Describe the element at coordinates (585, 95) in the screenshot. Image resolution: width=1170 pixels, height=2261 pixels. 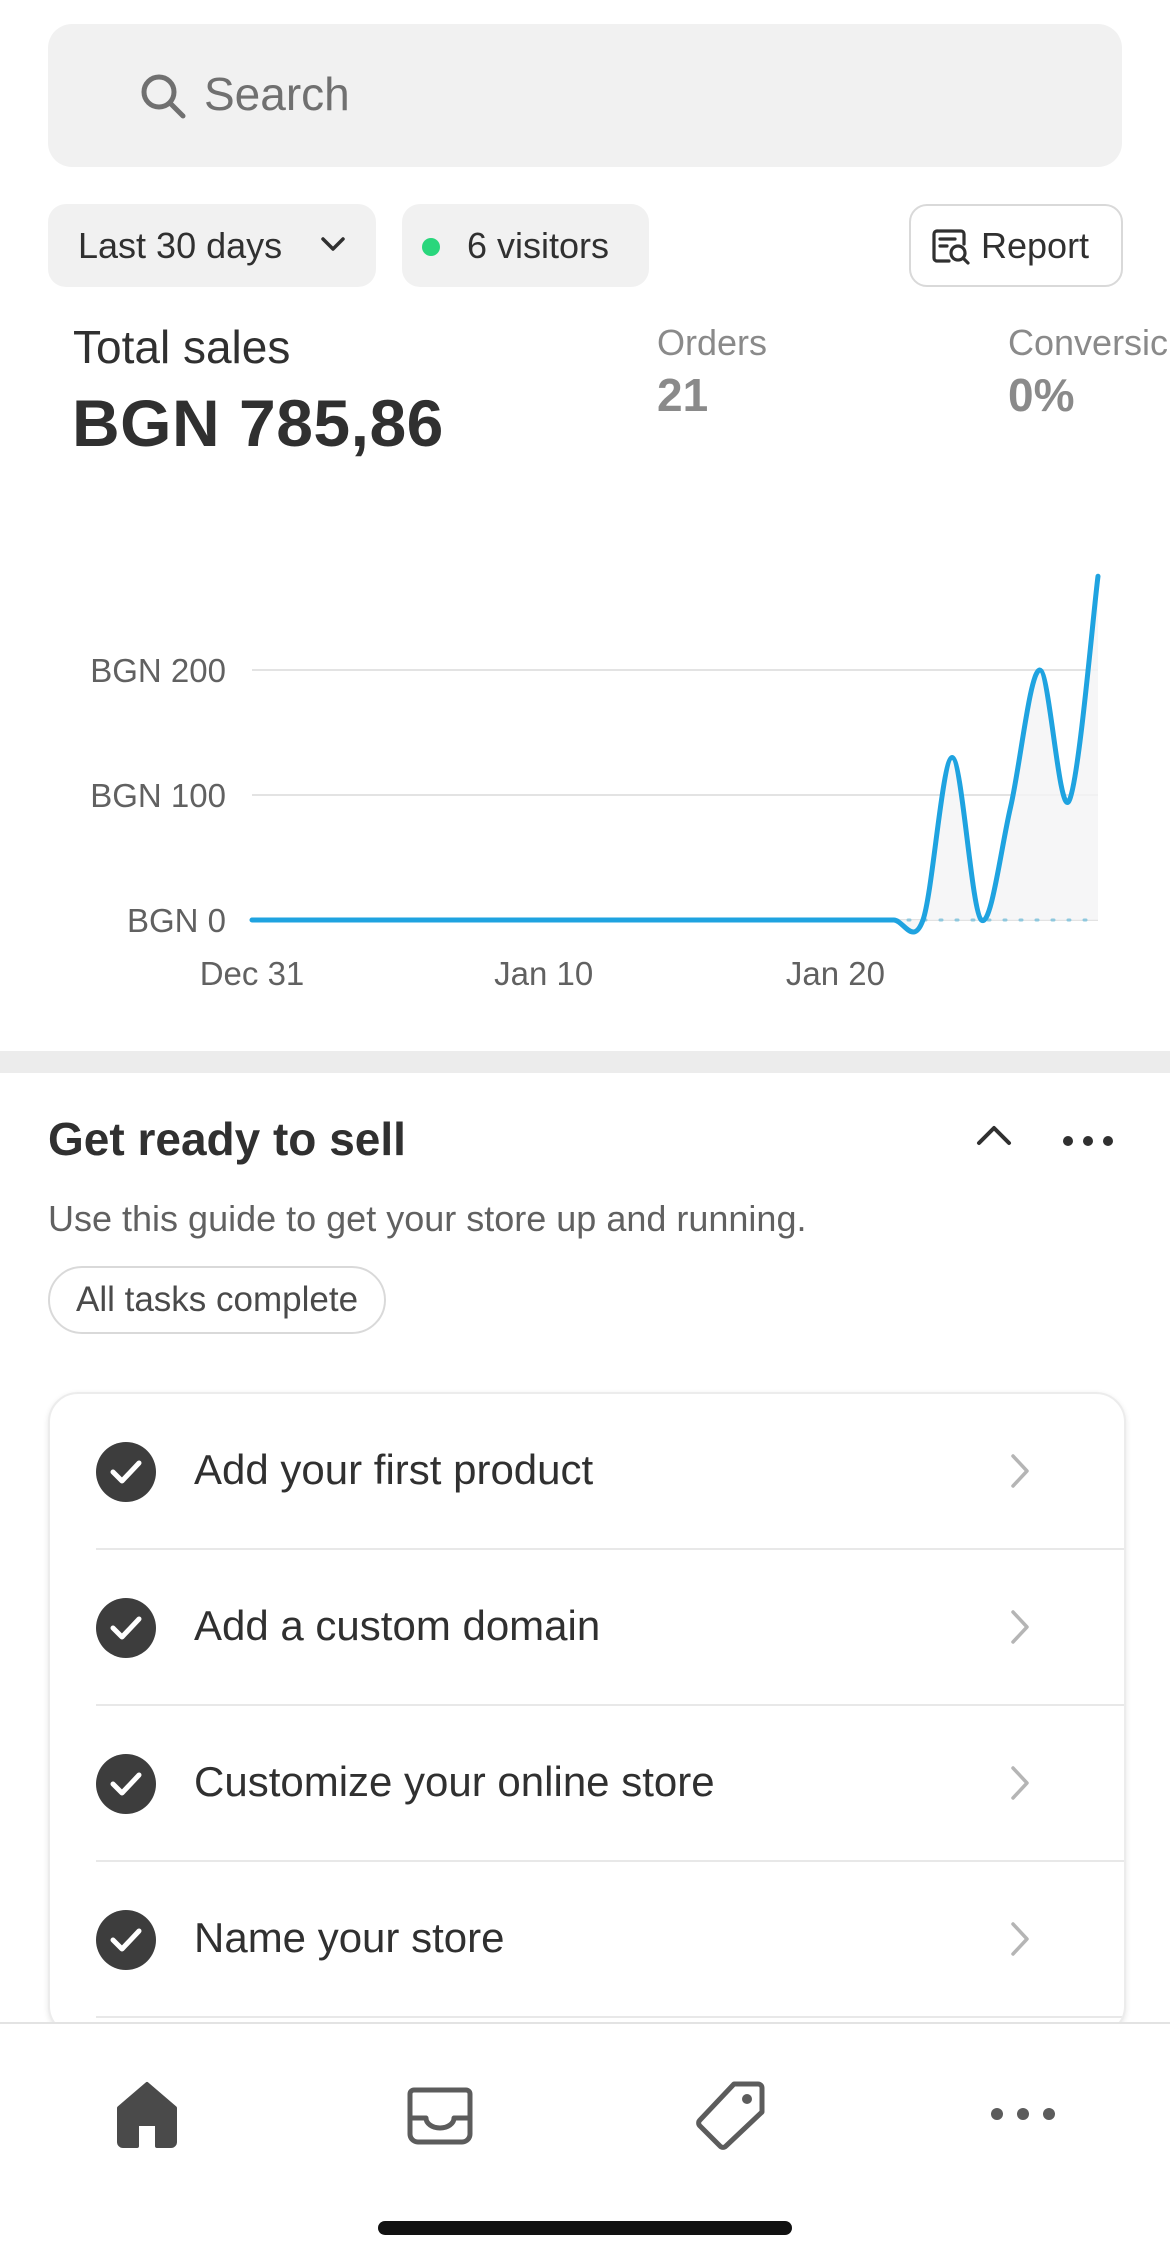
I see `search-bar: Search` at that location.